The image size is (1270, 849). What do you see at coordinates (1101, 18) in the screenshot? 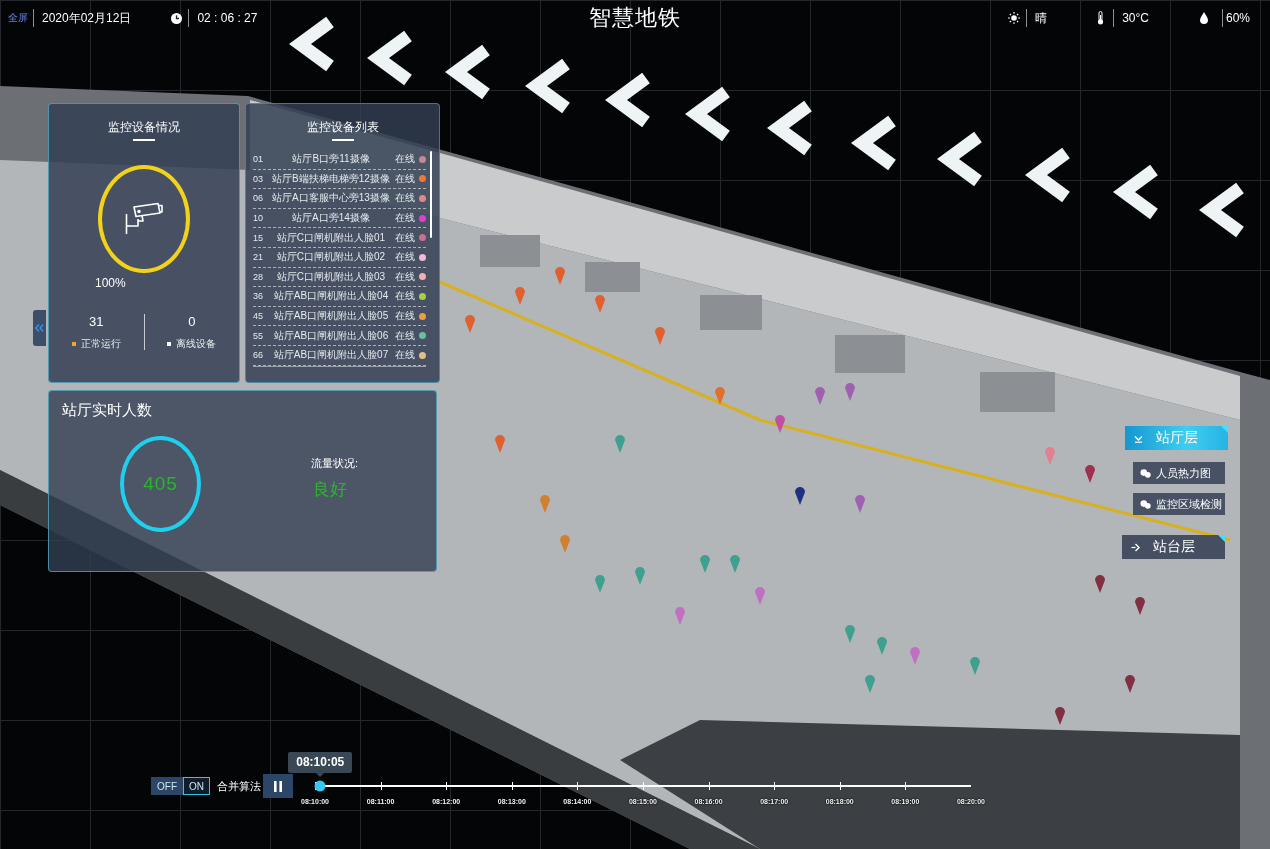
I see `thermometer-icon` at bounding box center [1101, 18].